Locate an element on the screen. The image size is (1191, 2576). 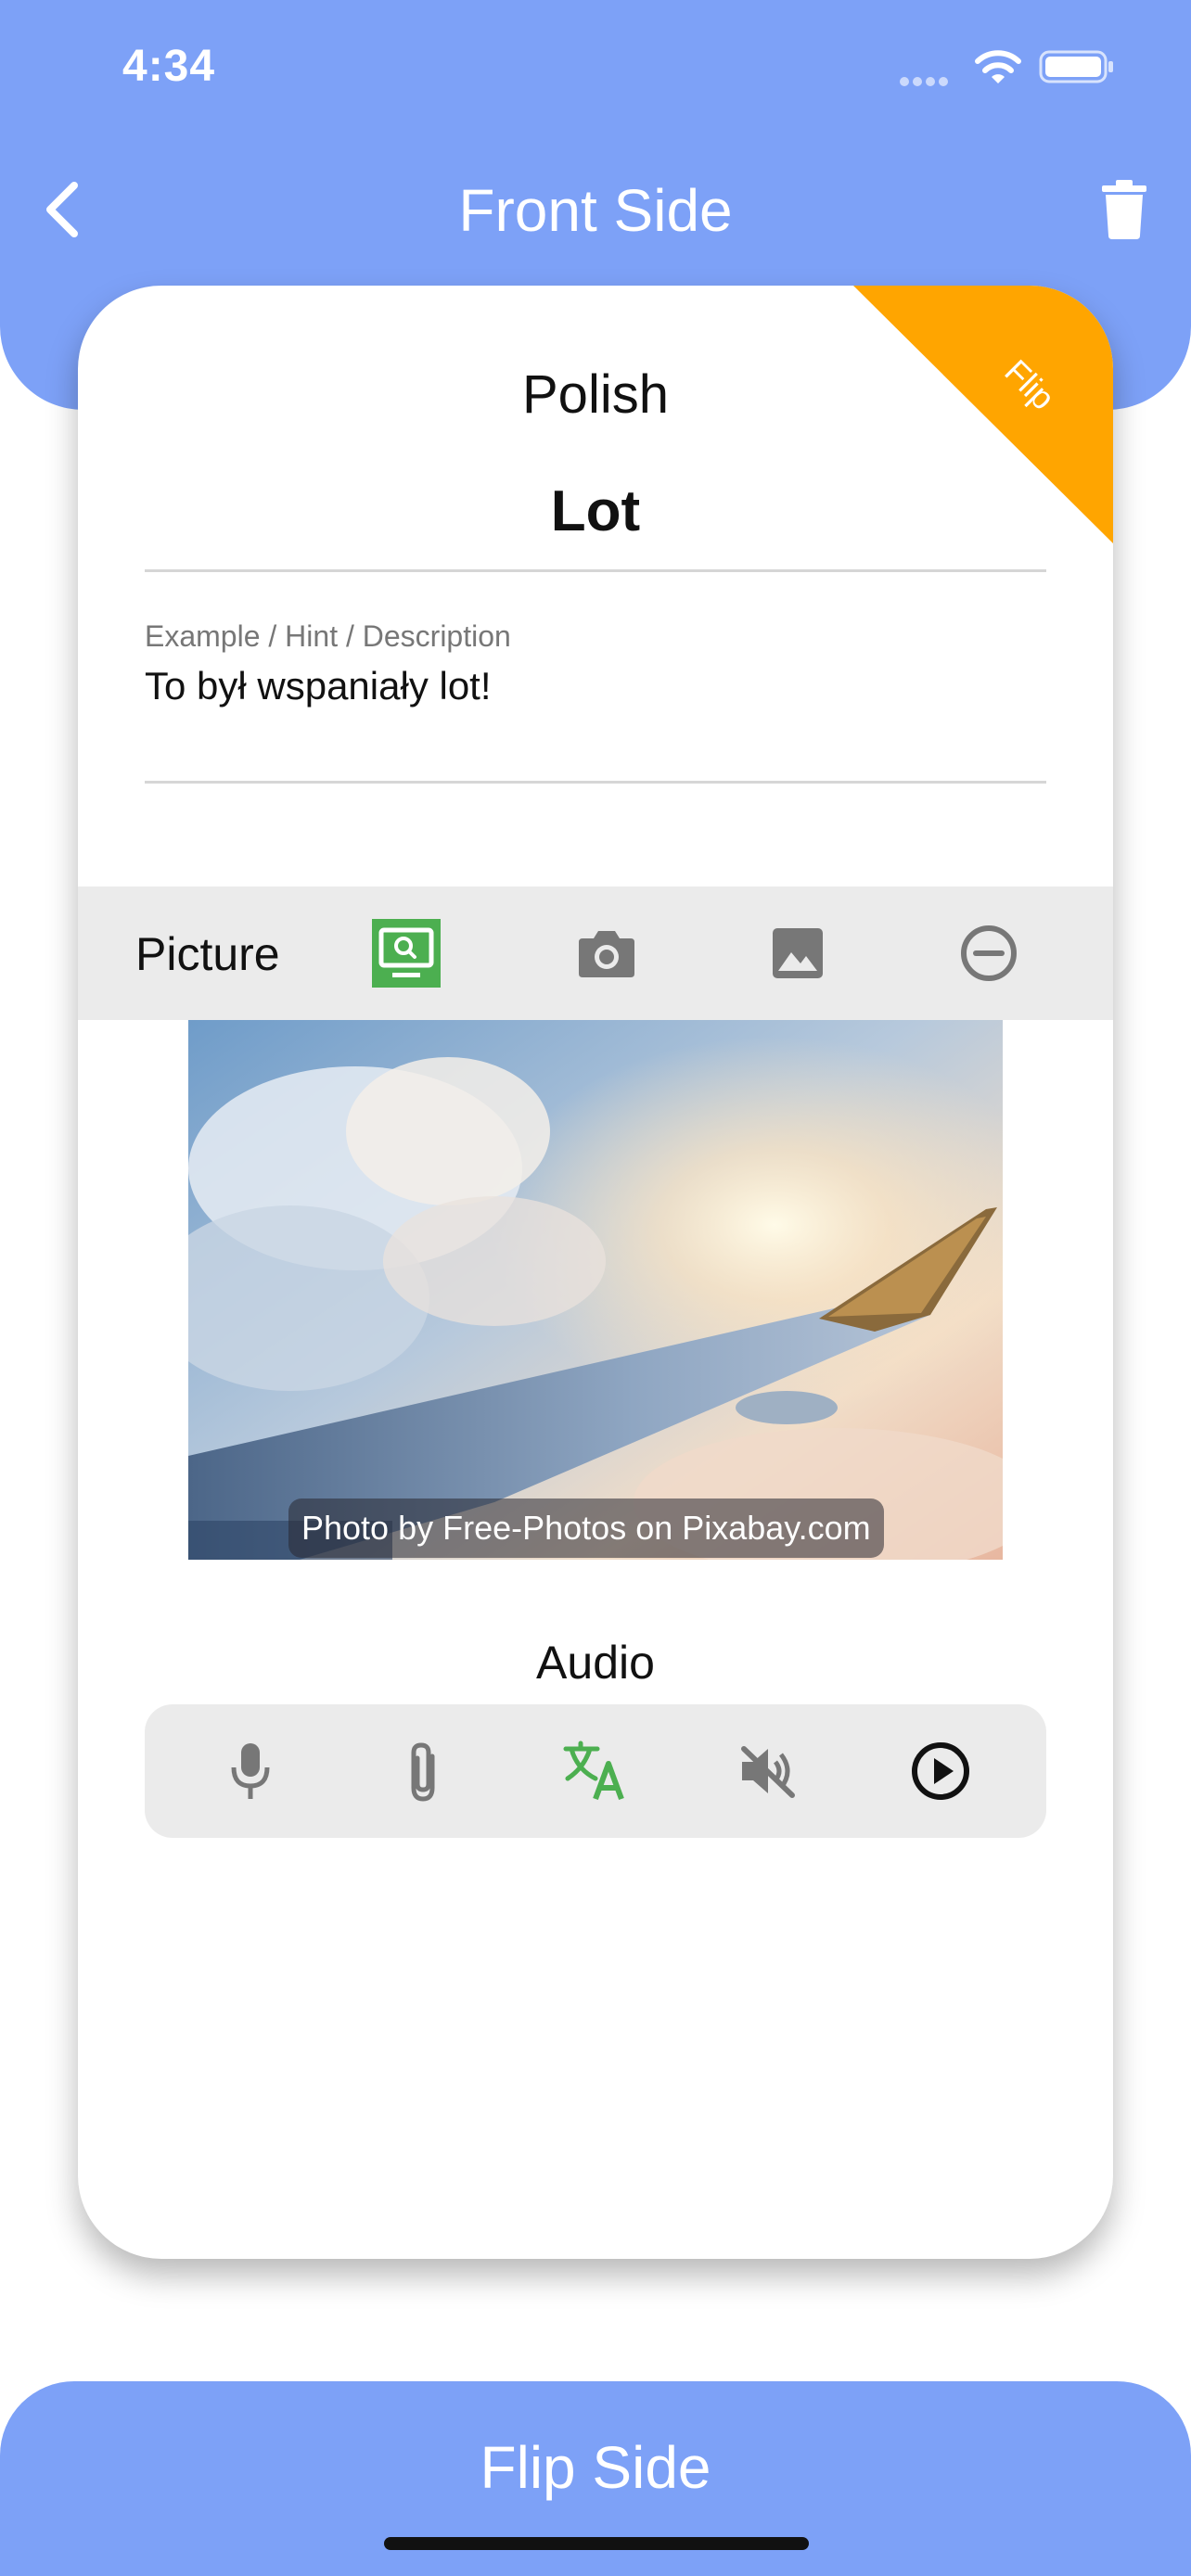
camera-button is located at coordinates (607, 953).